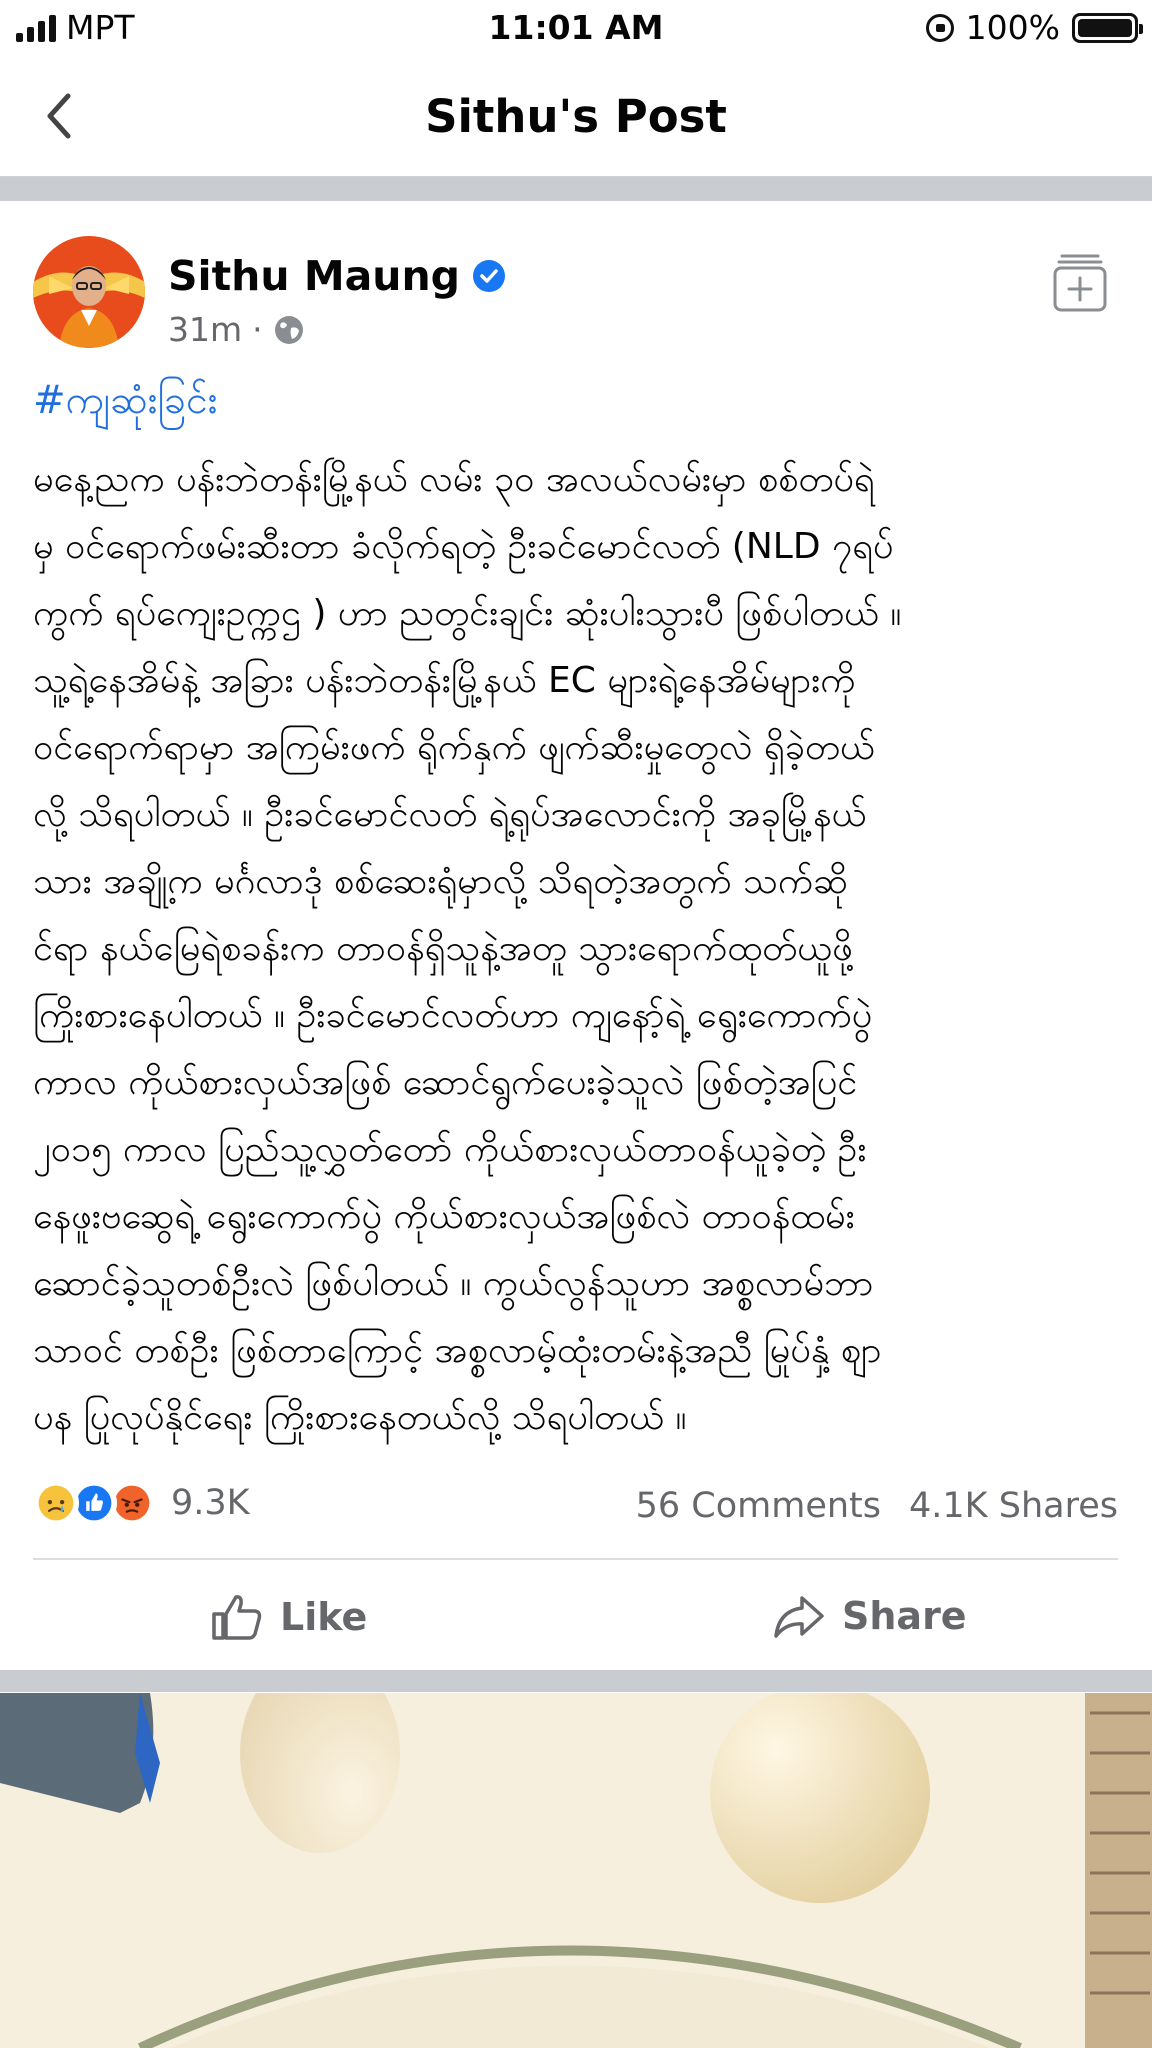 The width and height of the screenshot is (1152, 2048). What do you see at coordinates (56, 1503) in the screenshot?
I see `sad-reaction-icon` at bounding box center [56, 1503].